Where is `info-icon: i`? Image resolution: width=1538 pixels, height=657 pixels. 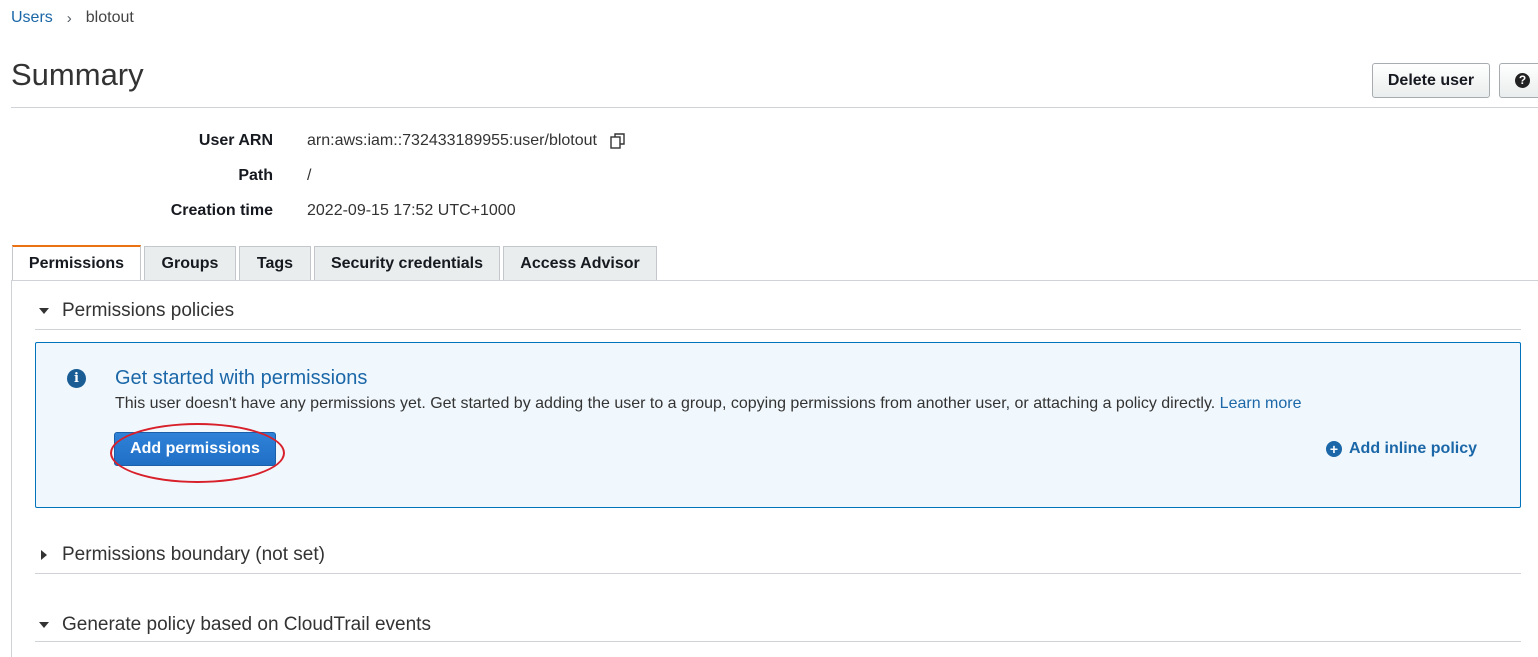 info-icon: i is located at coordinates (76, 378).